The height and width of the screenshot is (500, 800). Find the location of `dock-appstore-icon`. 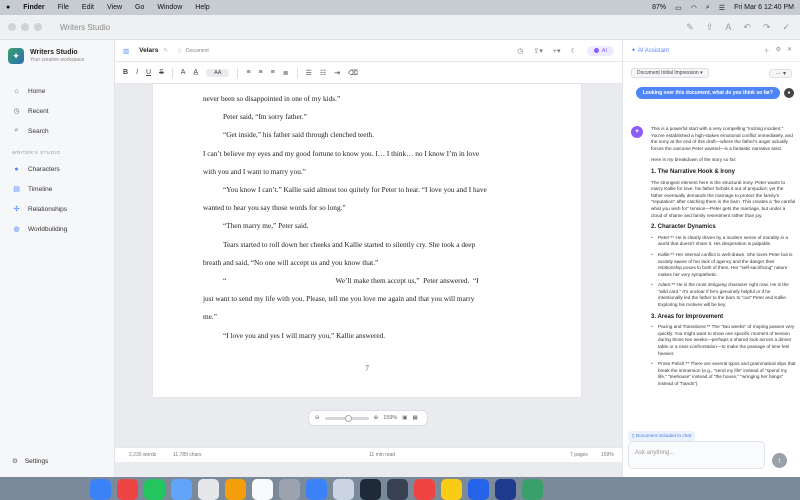

dock-appstore-icon is located at coordinates (316, 489).